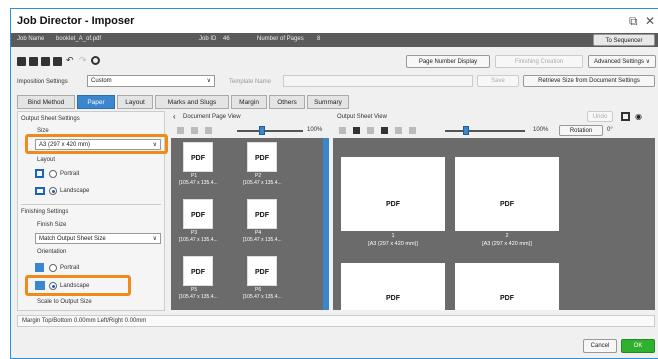 The height and width of the screenshot is (359, 658). What do you see at coordinates (270, 131) in the screenshot?
I see `zoom-slider-track` at bounding box center [270, 131].